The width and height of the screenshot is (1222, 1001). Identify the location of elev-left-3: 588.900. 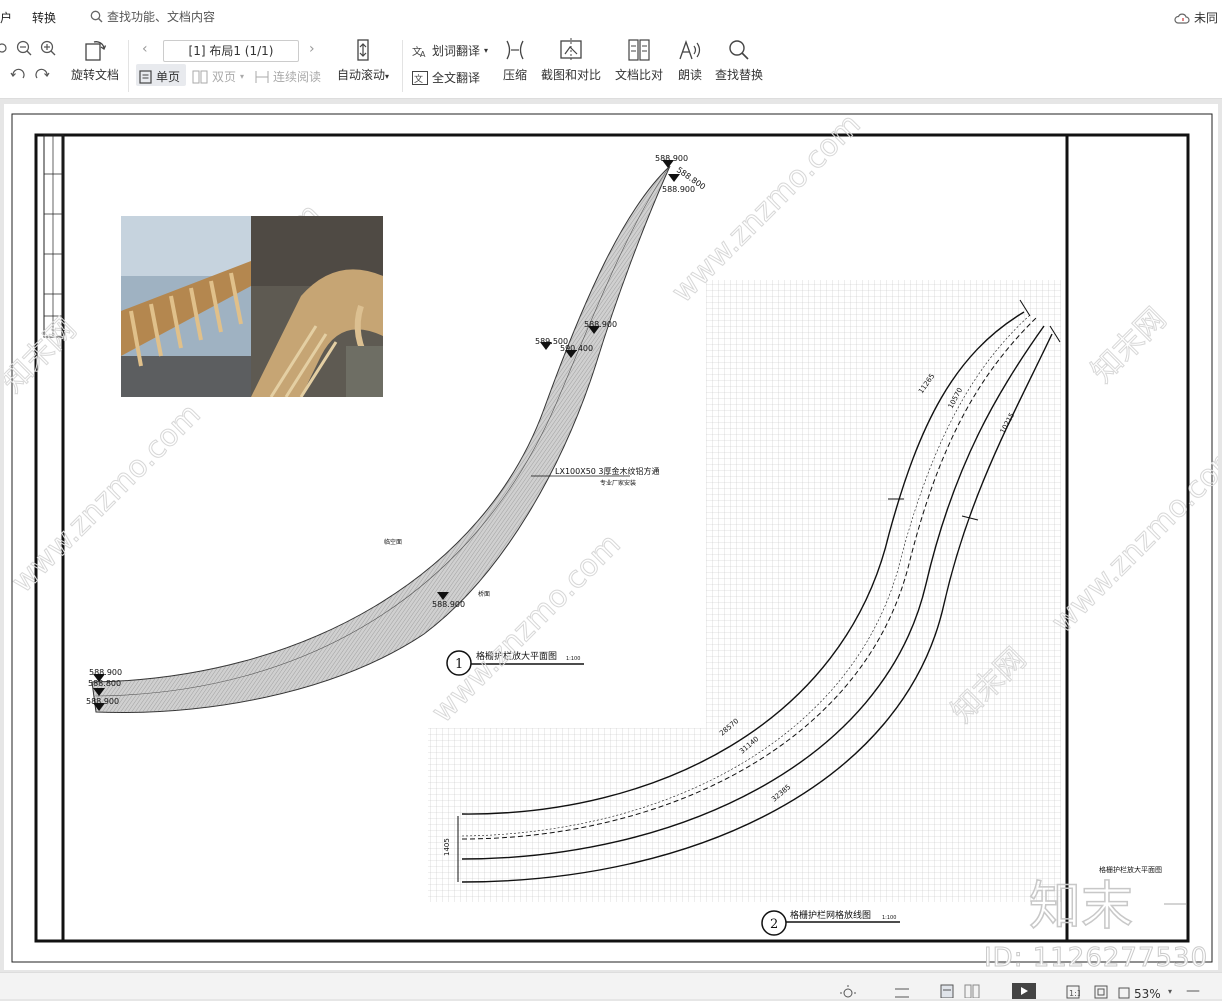
(102, 701).